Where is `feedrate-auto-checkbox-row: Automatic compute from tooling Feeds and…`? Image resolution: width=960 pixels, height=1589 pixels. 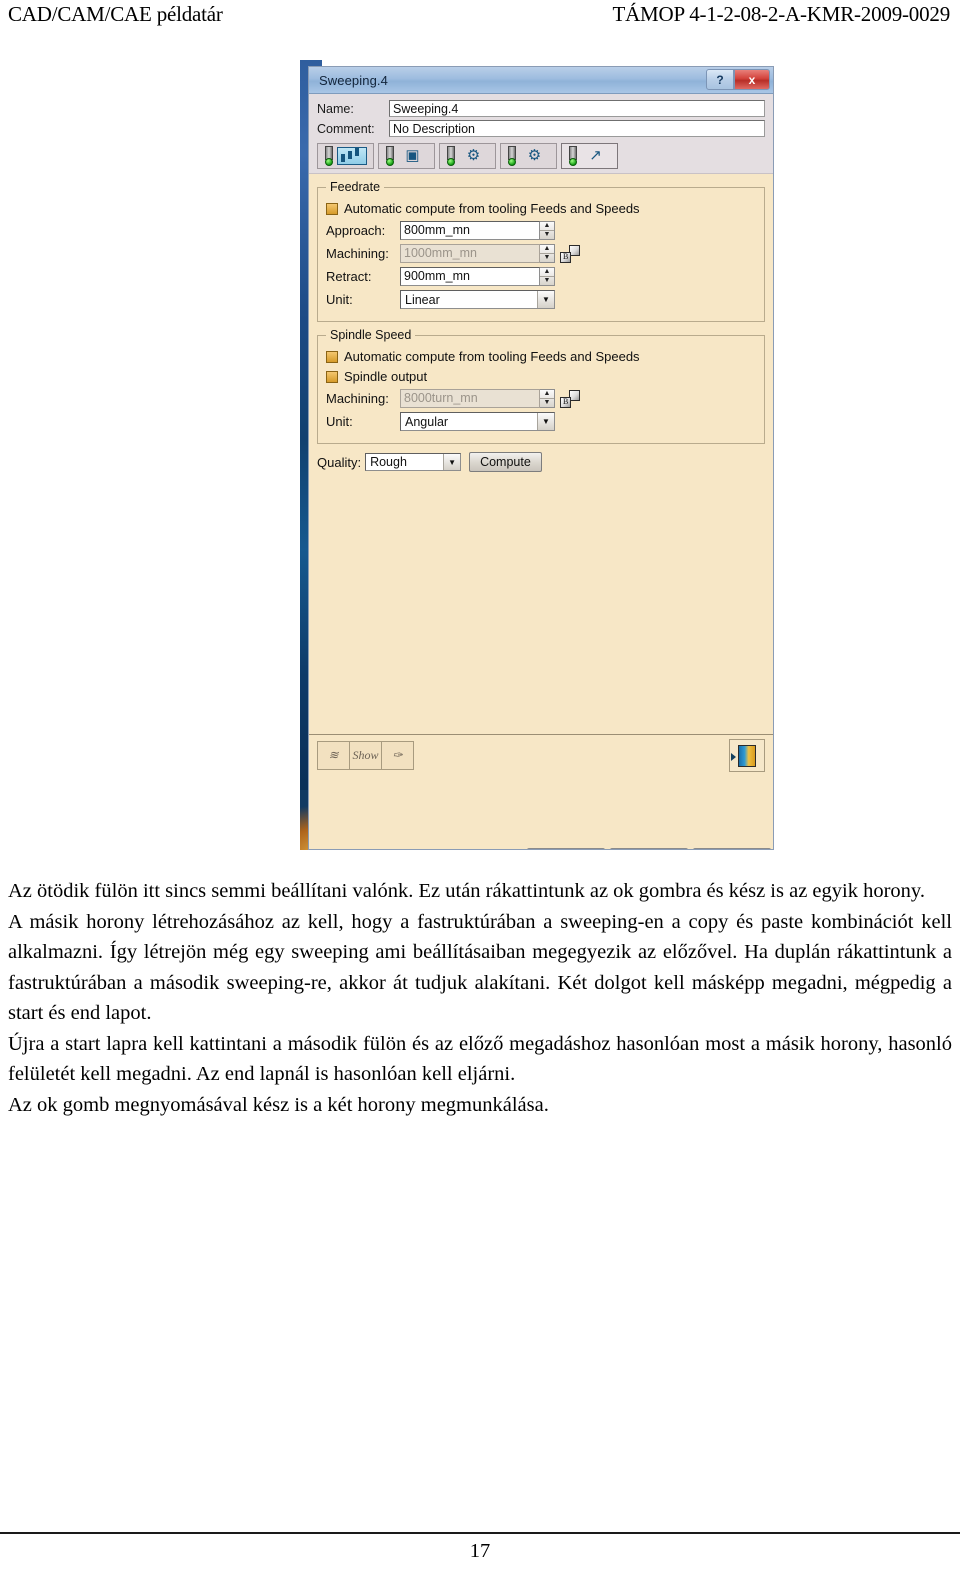
feedrate-auto-checkbox-row: Automatic compute from tooling Feeds and… is located at coordinates (541, 208).